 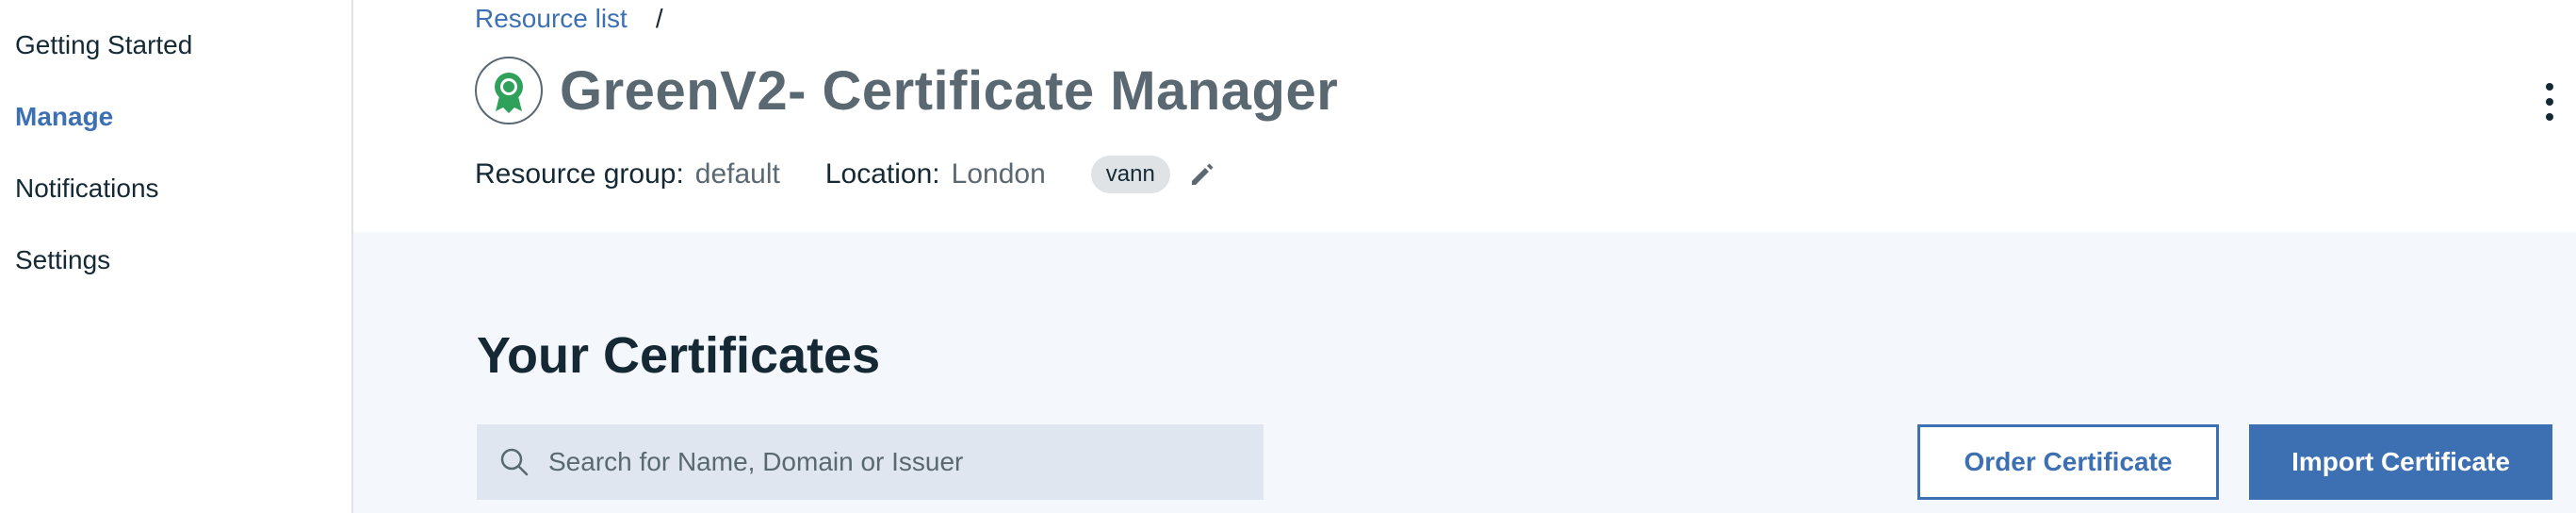 I want to click on import-certificate-button: Import Certificate, so click(x=2400, y=462).